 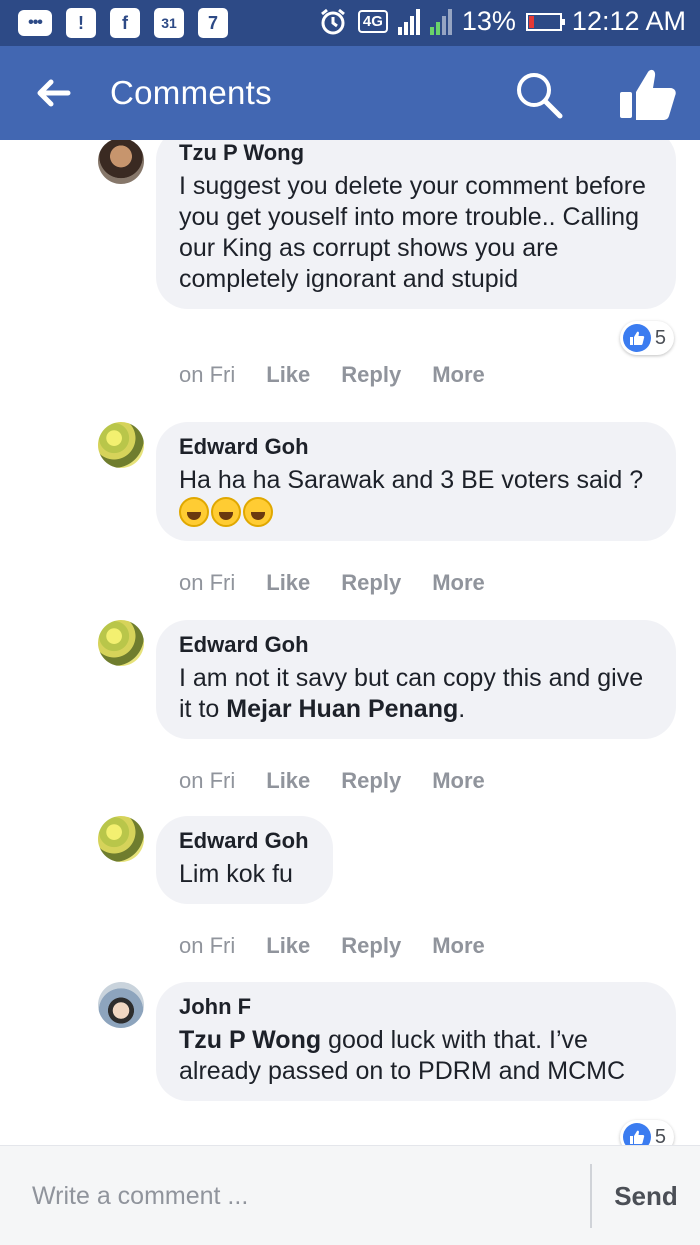 What do you see at coordinates (35, 23) in the screenshot?
I see `chat-bubble-icon: •••` at bounding box center [35, 23].